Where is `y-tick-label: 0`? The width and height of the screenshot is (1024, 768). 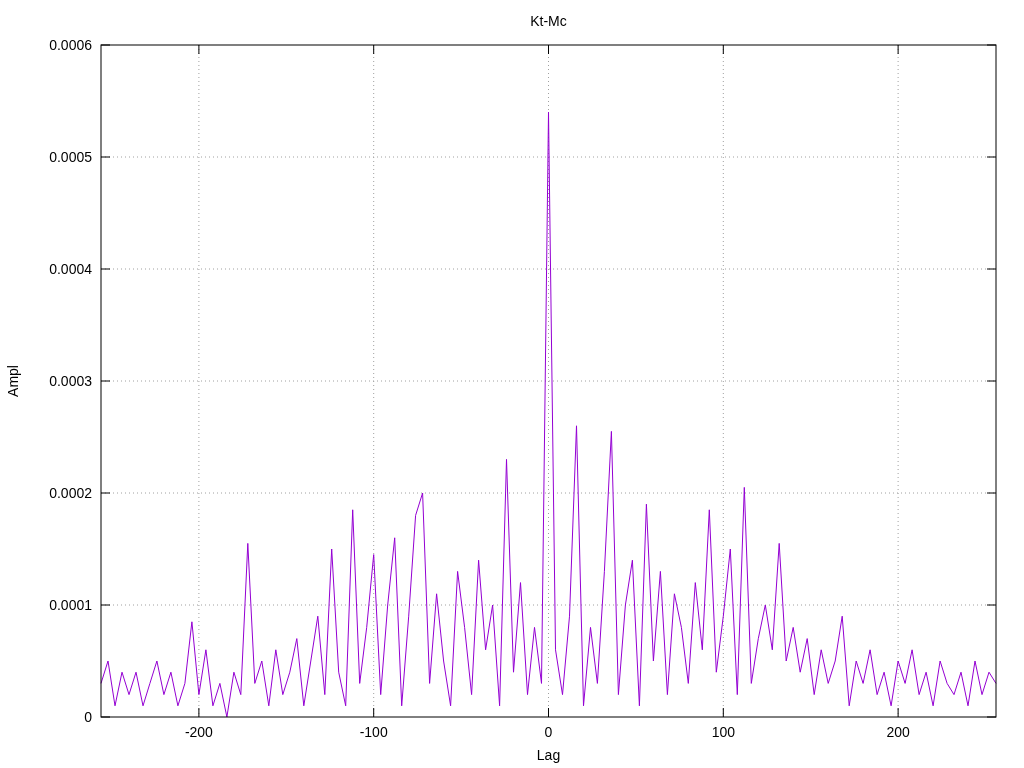 y-tick-label: 0 is located at coordinates (88, 717).